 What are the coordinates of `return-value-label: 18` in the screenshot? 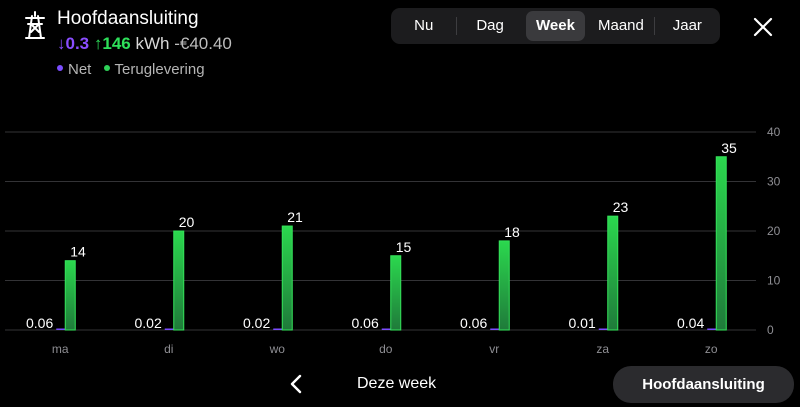 It's located at (512, 232).